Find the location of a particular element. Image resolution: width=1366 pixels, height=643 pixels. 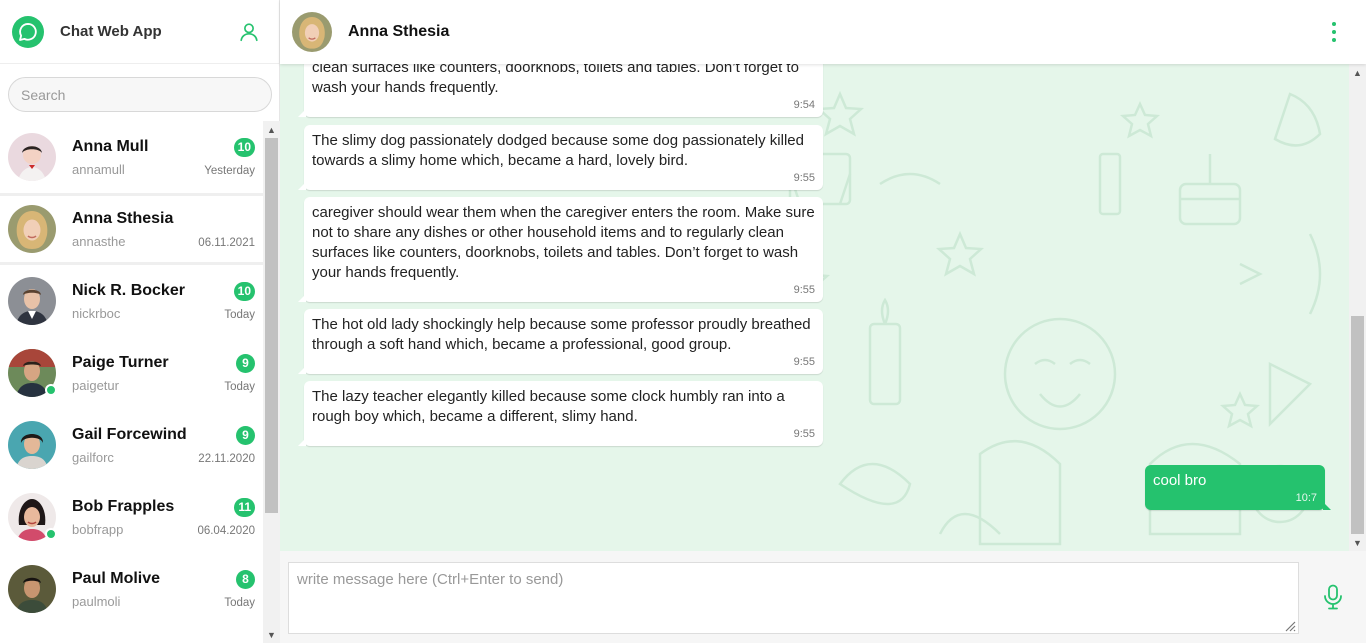

contact-item: Paul Molive paulmoli 8 Today is located at coordinates (131, 589).